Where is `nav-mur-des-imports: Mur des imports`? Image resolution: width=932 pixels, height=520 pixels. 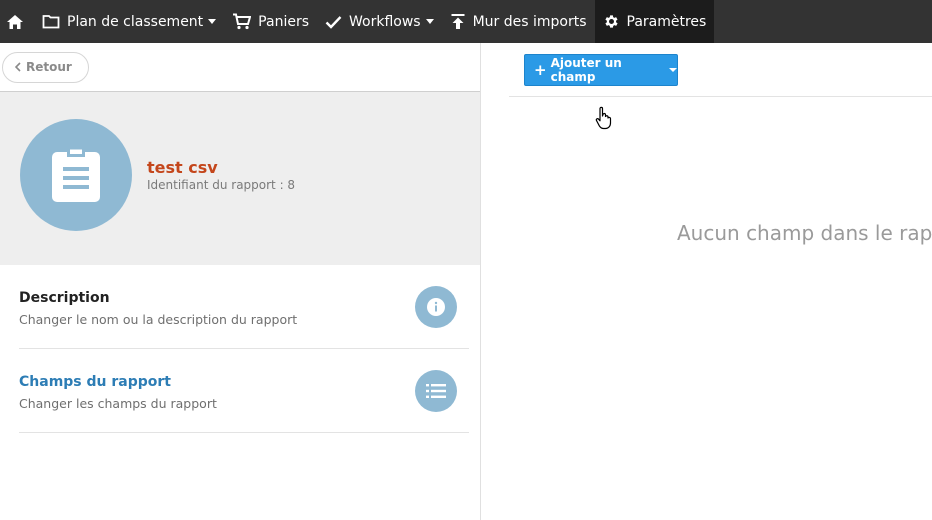 nav-mur-des-imports: Mur des imports is located at coordinates (518, 21).